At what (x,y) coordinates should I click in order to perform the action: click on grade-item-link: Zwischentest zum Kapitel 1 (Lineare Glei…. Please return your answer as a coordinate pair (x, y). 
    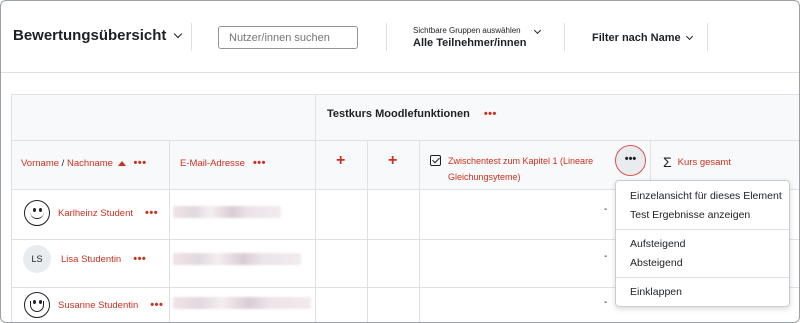
    Looking at the image, I should click on (529, 169).